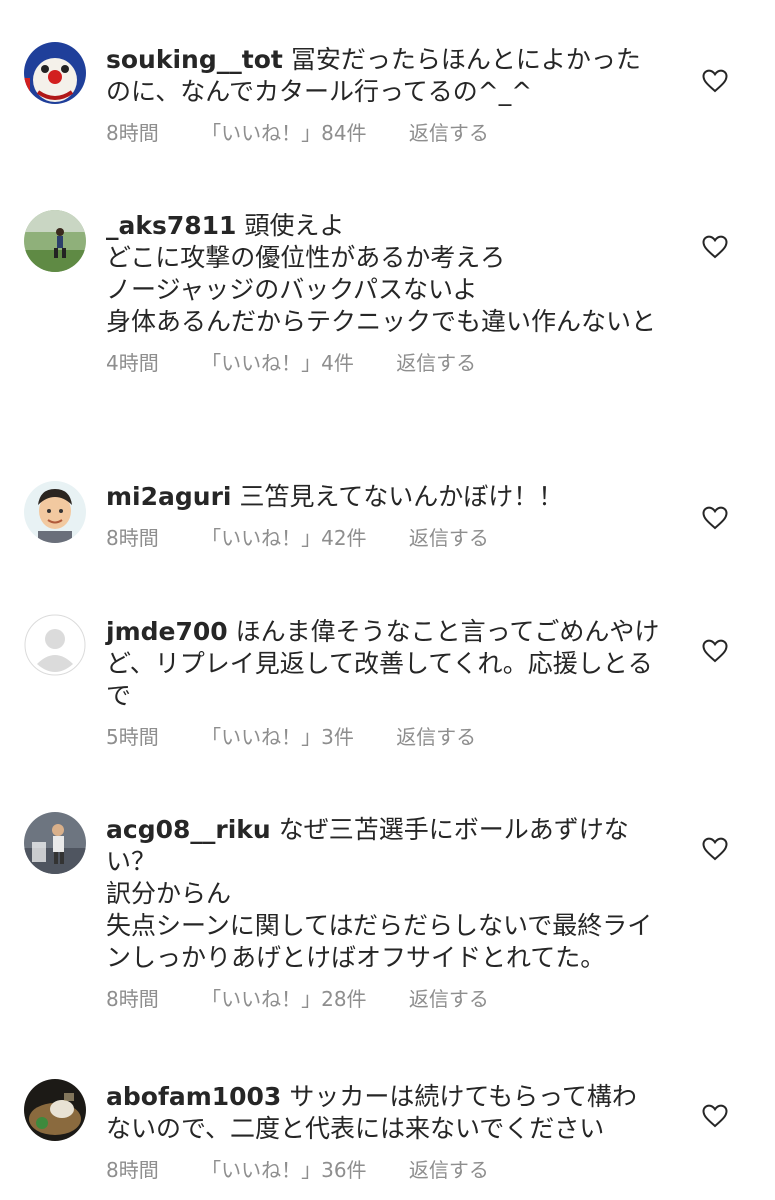 The image size is (775, 1200). What do you see at coordinates (167, 631) in the screenshot?
I see `comment-username: jmde700` at bounding box center [167, 631].